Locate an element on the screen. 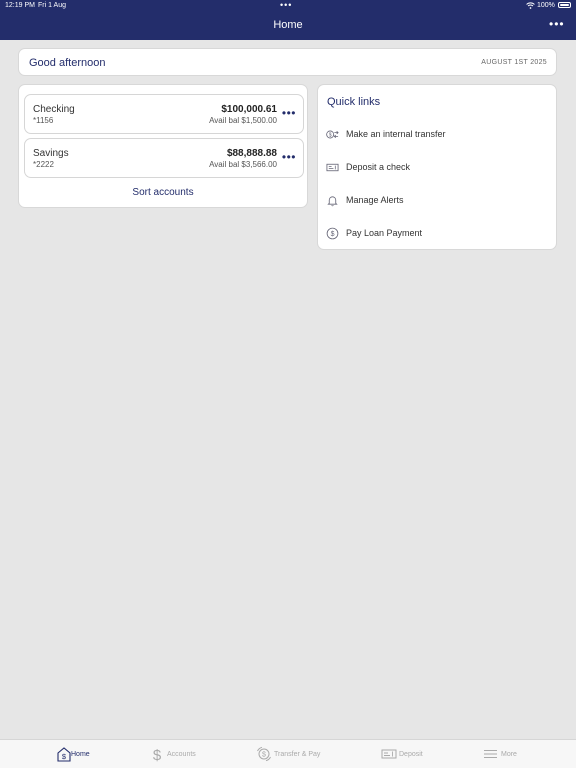 Image resolution: width=576 pixels, height=768 pixels. account-balance: $88,888.88 is located at coordinates (251, 153).